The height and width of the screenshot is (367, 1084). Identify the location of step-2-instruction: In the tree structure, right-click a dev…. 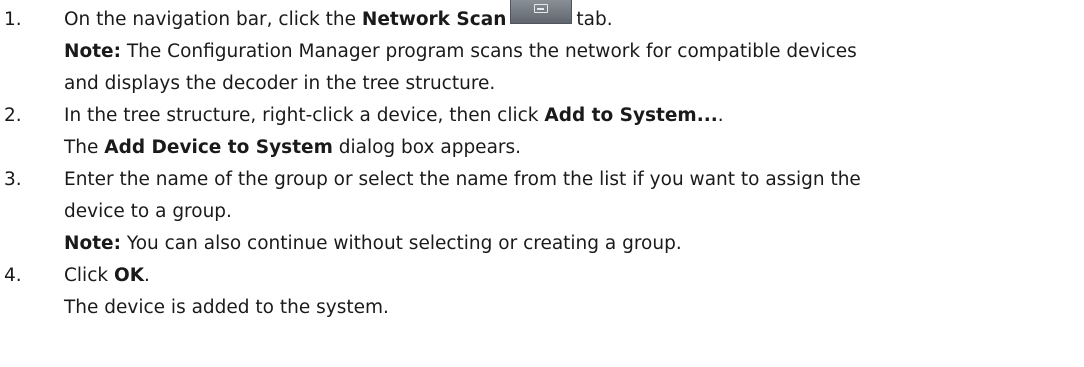
(394, 115).